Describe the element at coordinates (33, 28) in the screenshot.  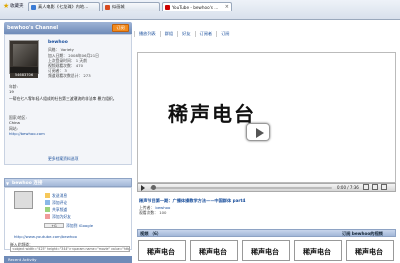
I see `channel-title: bewhoo's Channel` at that location.